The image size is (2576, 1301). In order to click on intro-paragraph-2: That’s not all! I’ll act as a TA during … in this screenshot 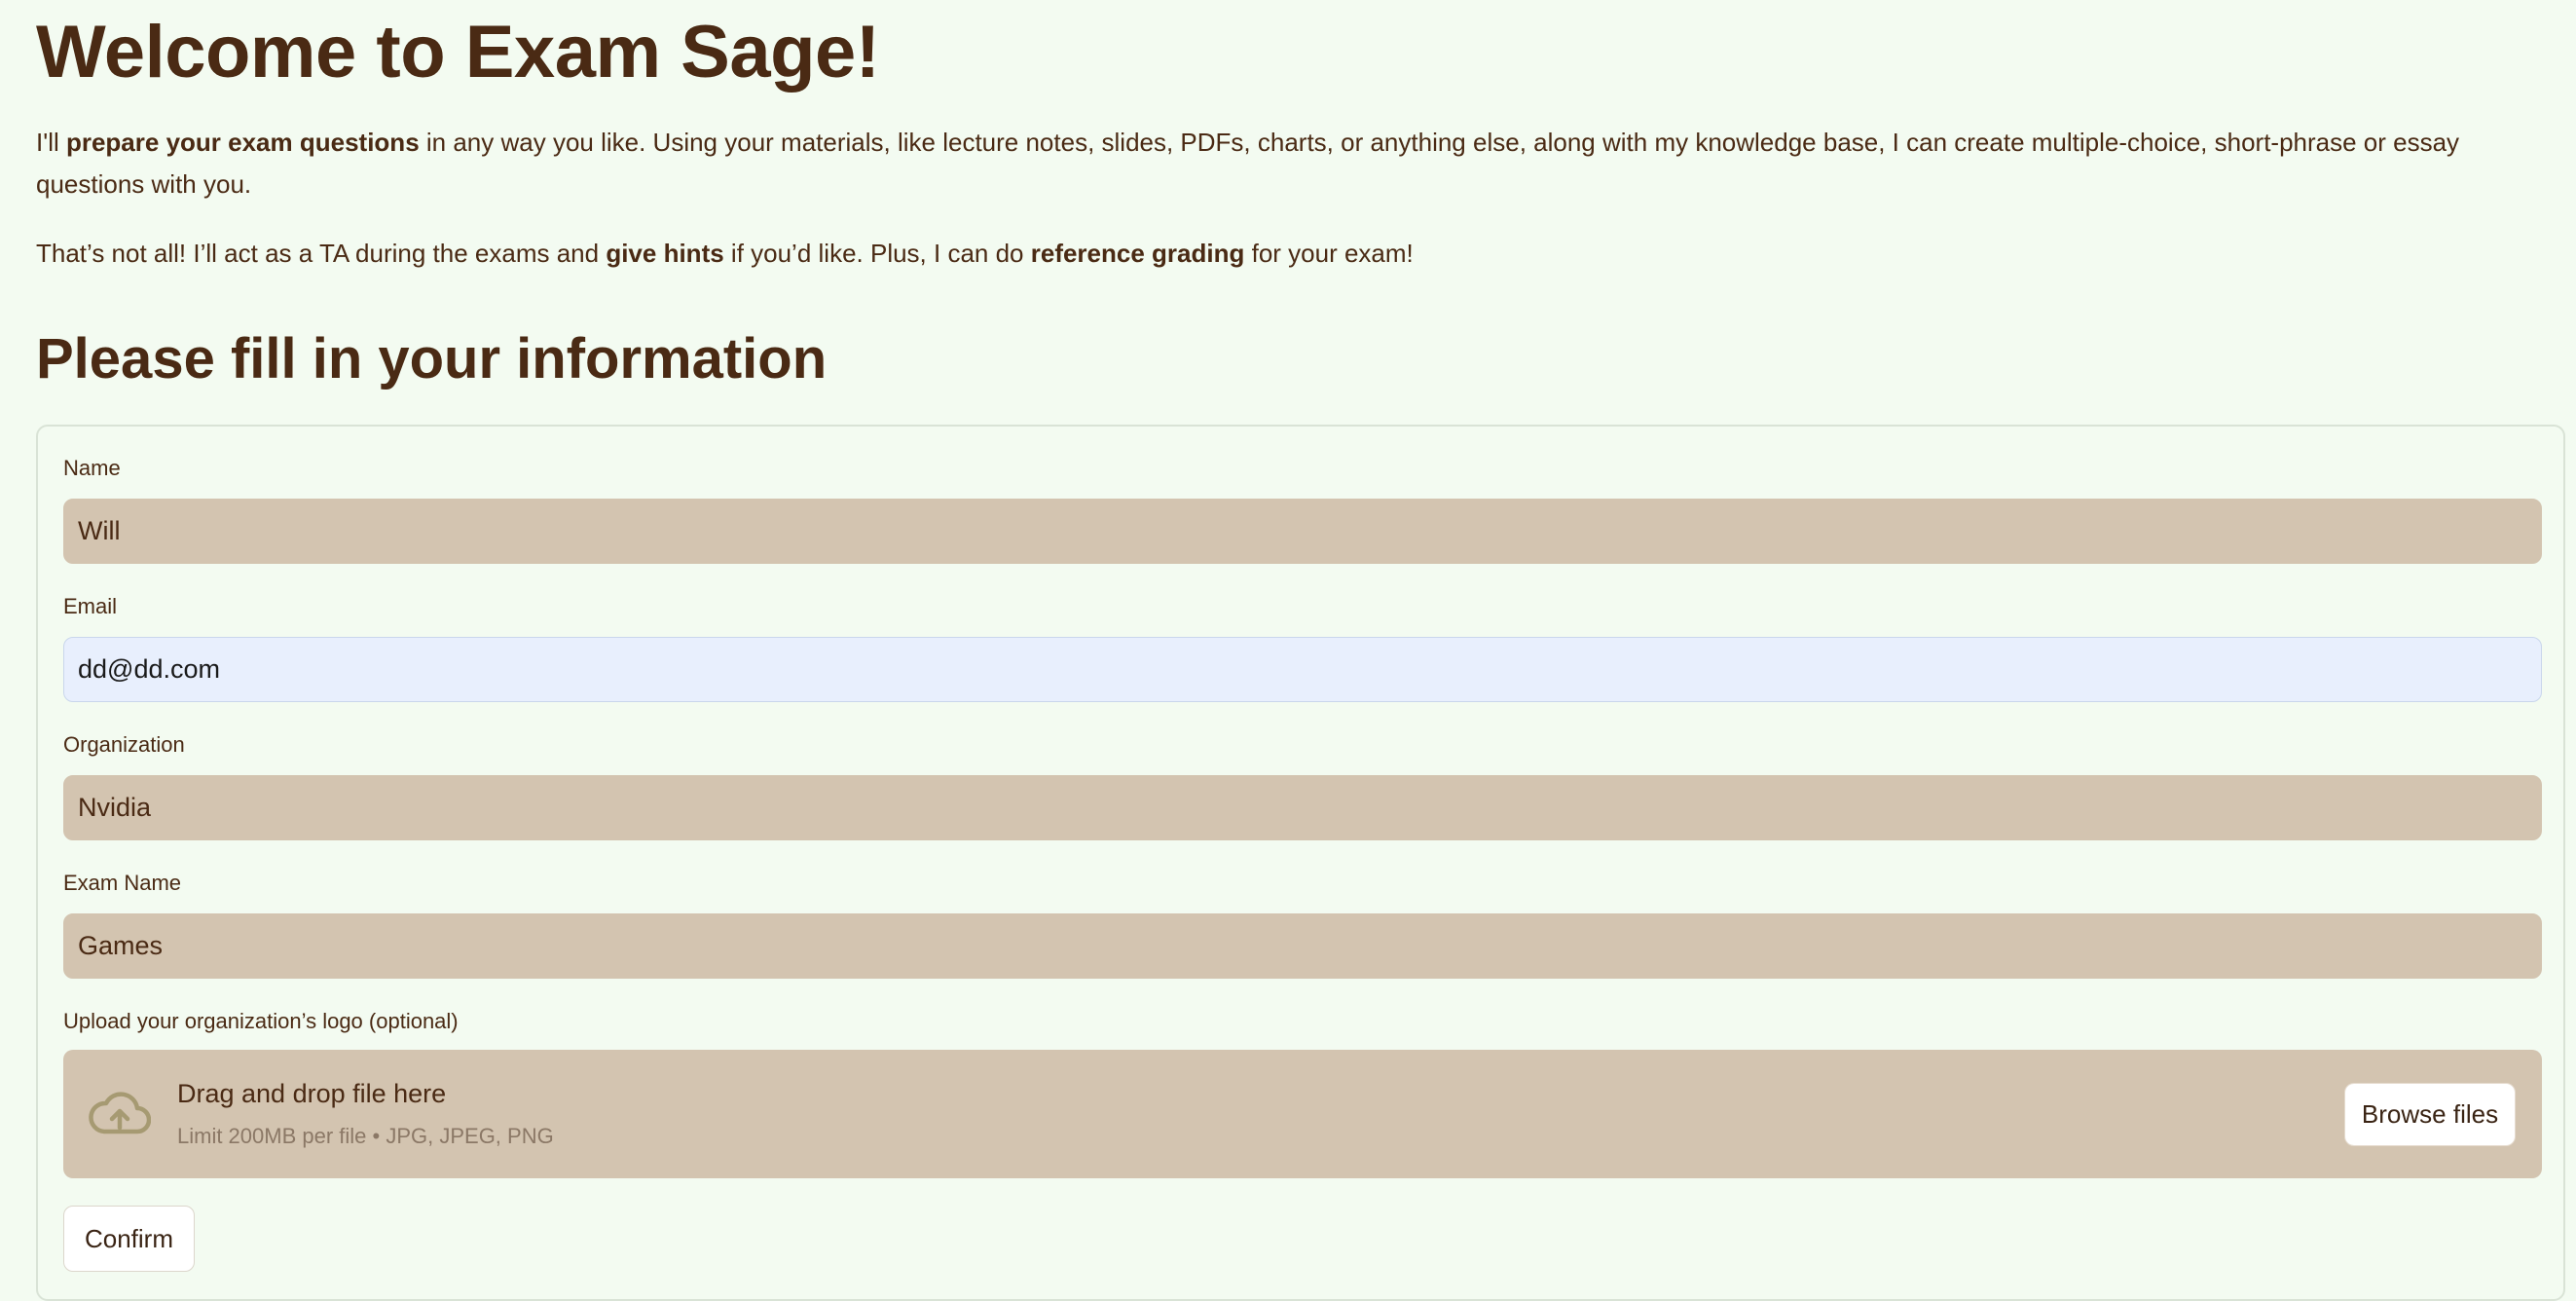, I will do `click(1299, 254)`.